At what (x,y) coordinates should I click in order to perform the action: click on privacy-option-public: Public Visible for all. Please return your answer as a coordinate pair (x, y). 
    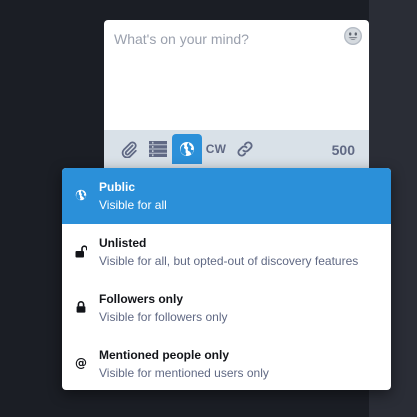
    Looking at the image, I should click on (226, 196).